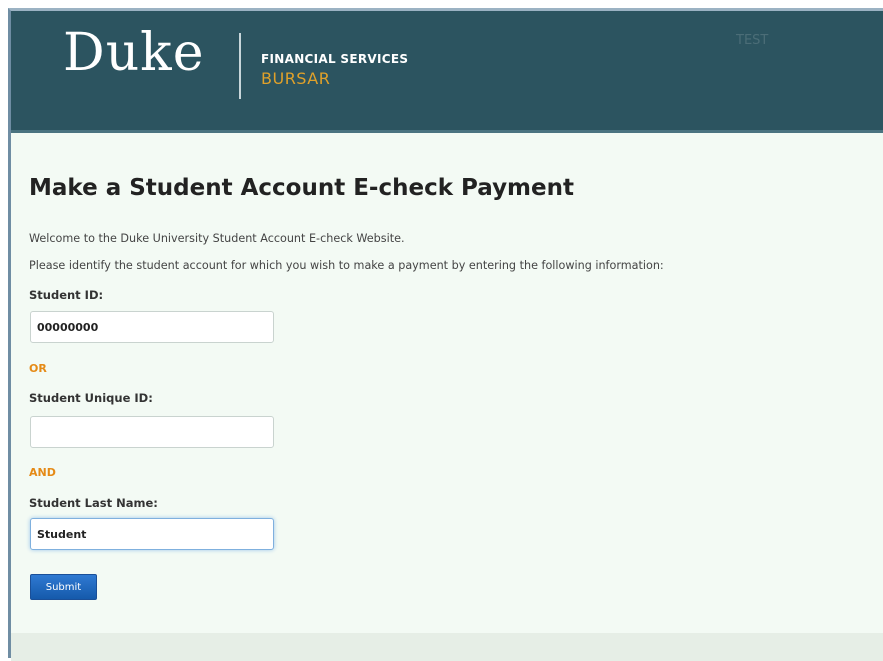 The image size is (883, 661). What do you see at coordinates (152, 327) in the screenshot?
I see `student-id-input` at bounding box center [152, 327].